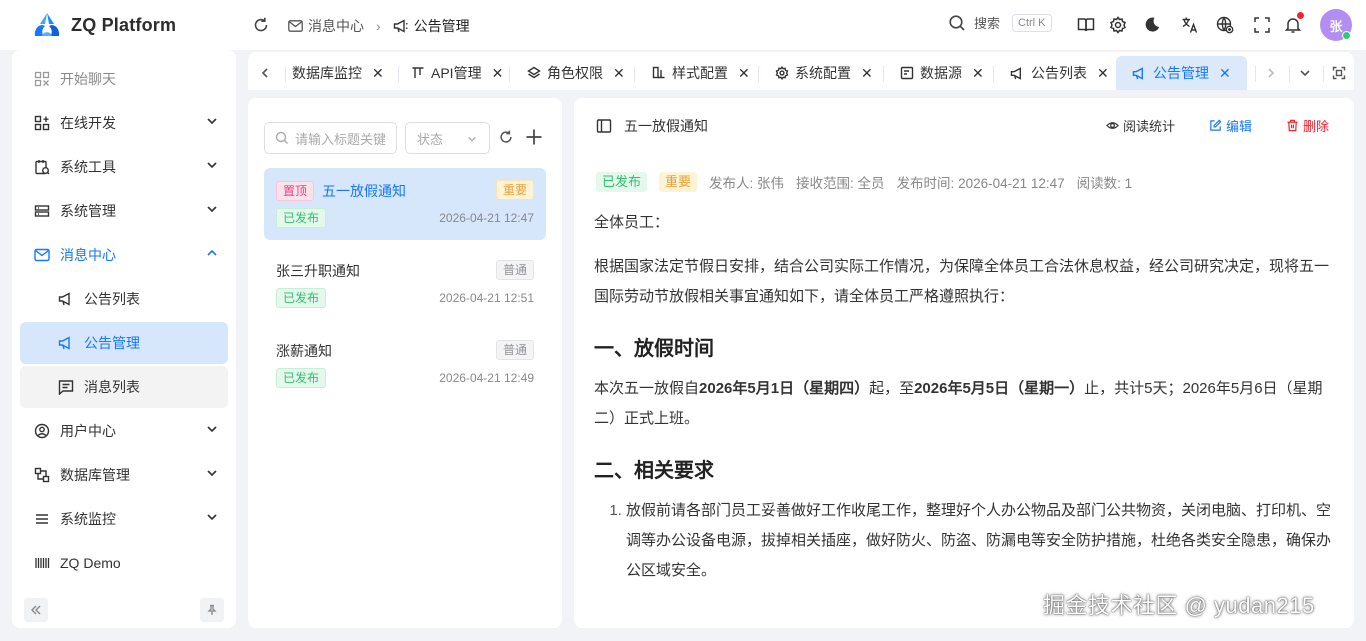  Describe the element at coordinates (942, 73) in the screenshot. I see `tab-datasource: 数据源 ✕` at that location.